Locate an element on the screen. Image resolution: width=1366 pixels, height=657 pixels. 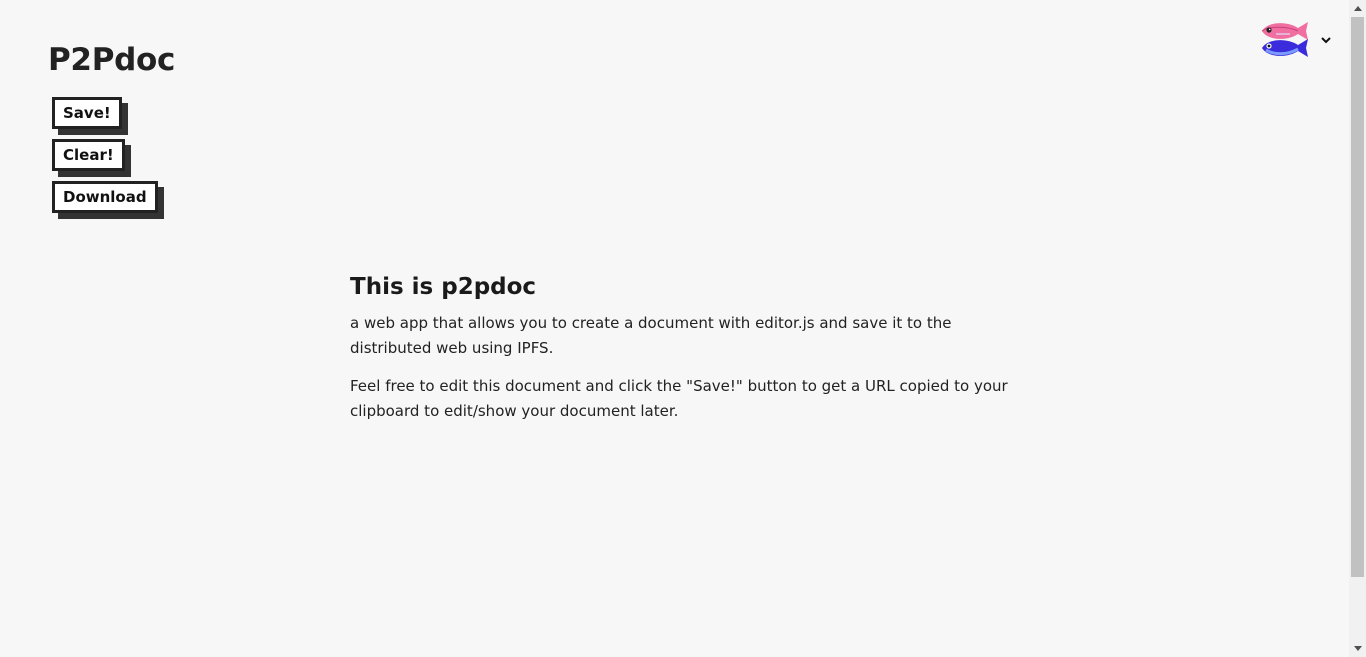
scrollbar-thumb is located at coordinates (1357, 297).